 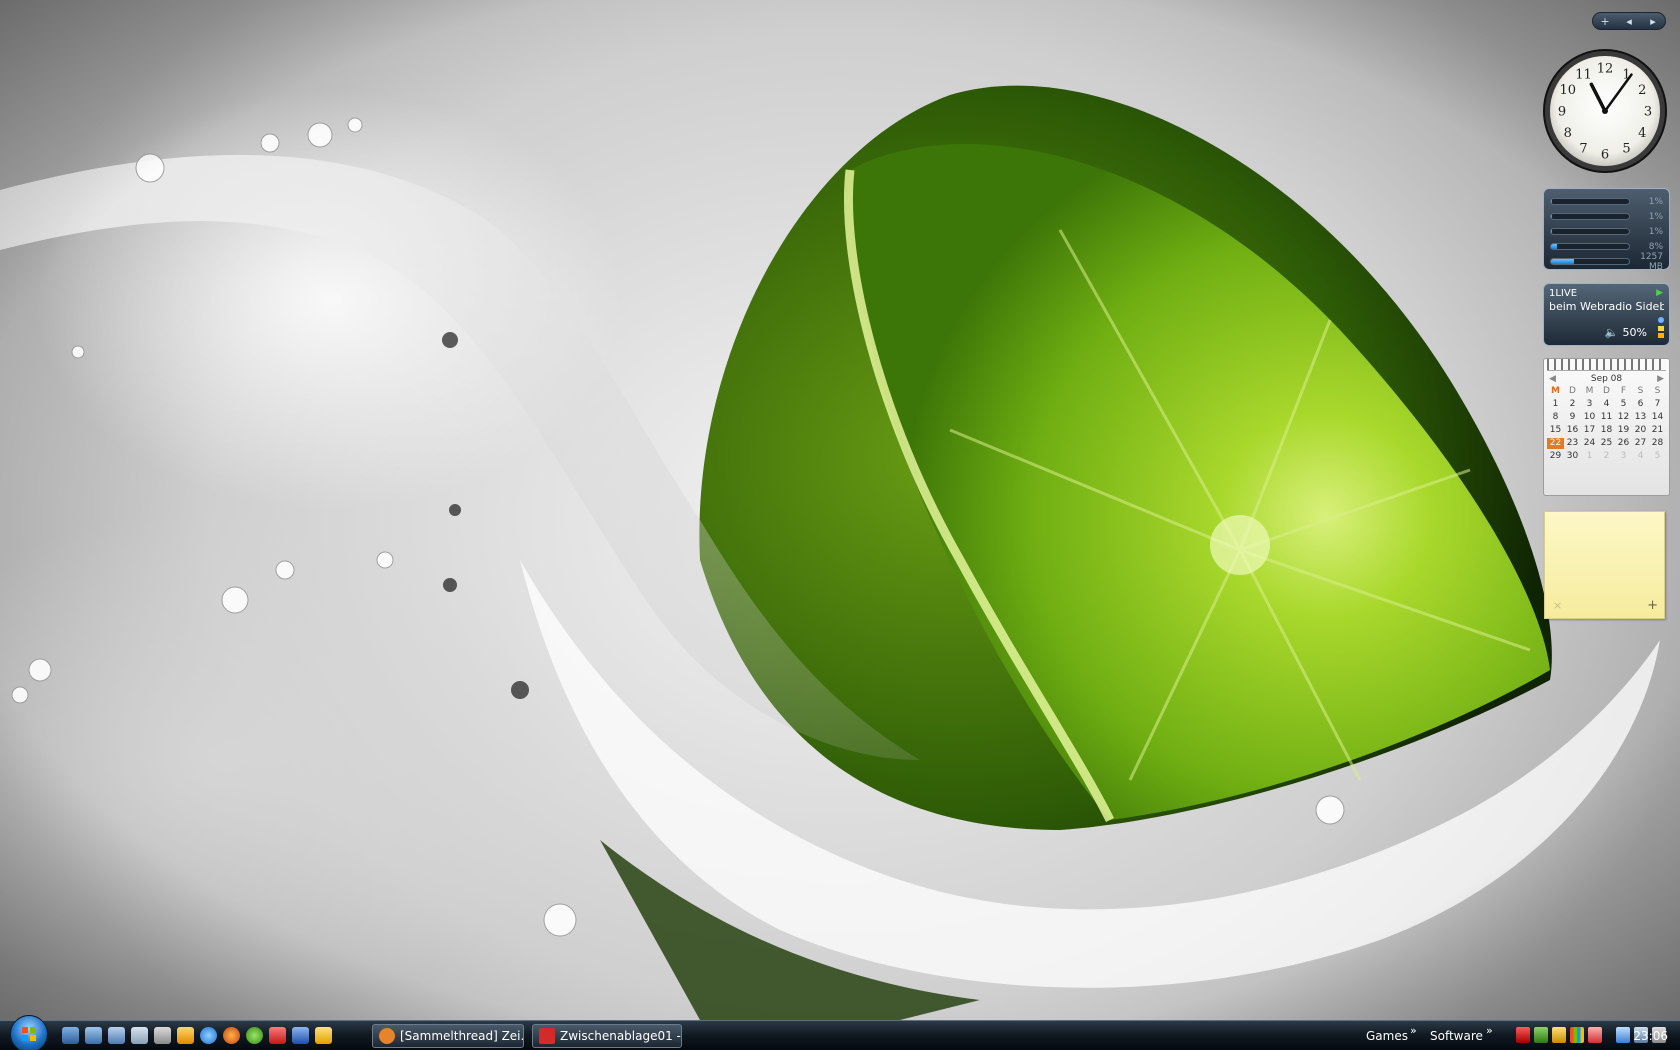 What do you see at coordinates (277, 1035) in the screenshot?
I see `opera-icon` at bounding box center [277, 1035].